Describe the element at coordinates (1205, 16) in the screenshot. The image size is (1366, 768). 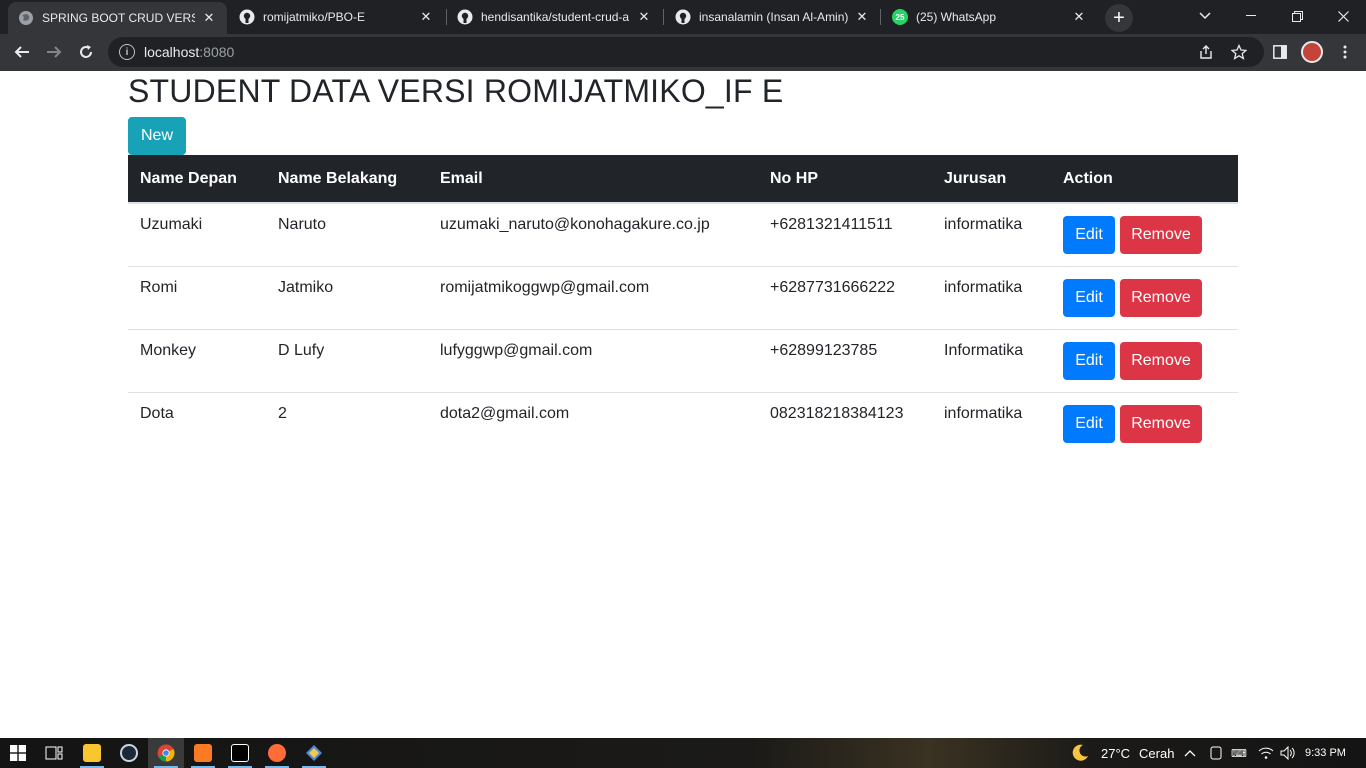
I see `tab-search-chevron-icon` at that location.